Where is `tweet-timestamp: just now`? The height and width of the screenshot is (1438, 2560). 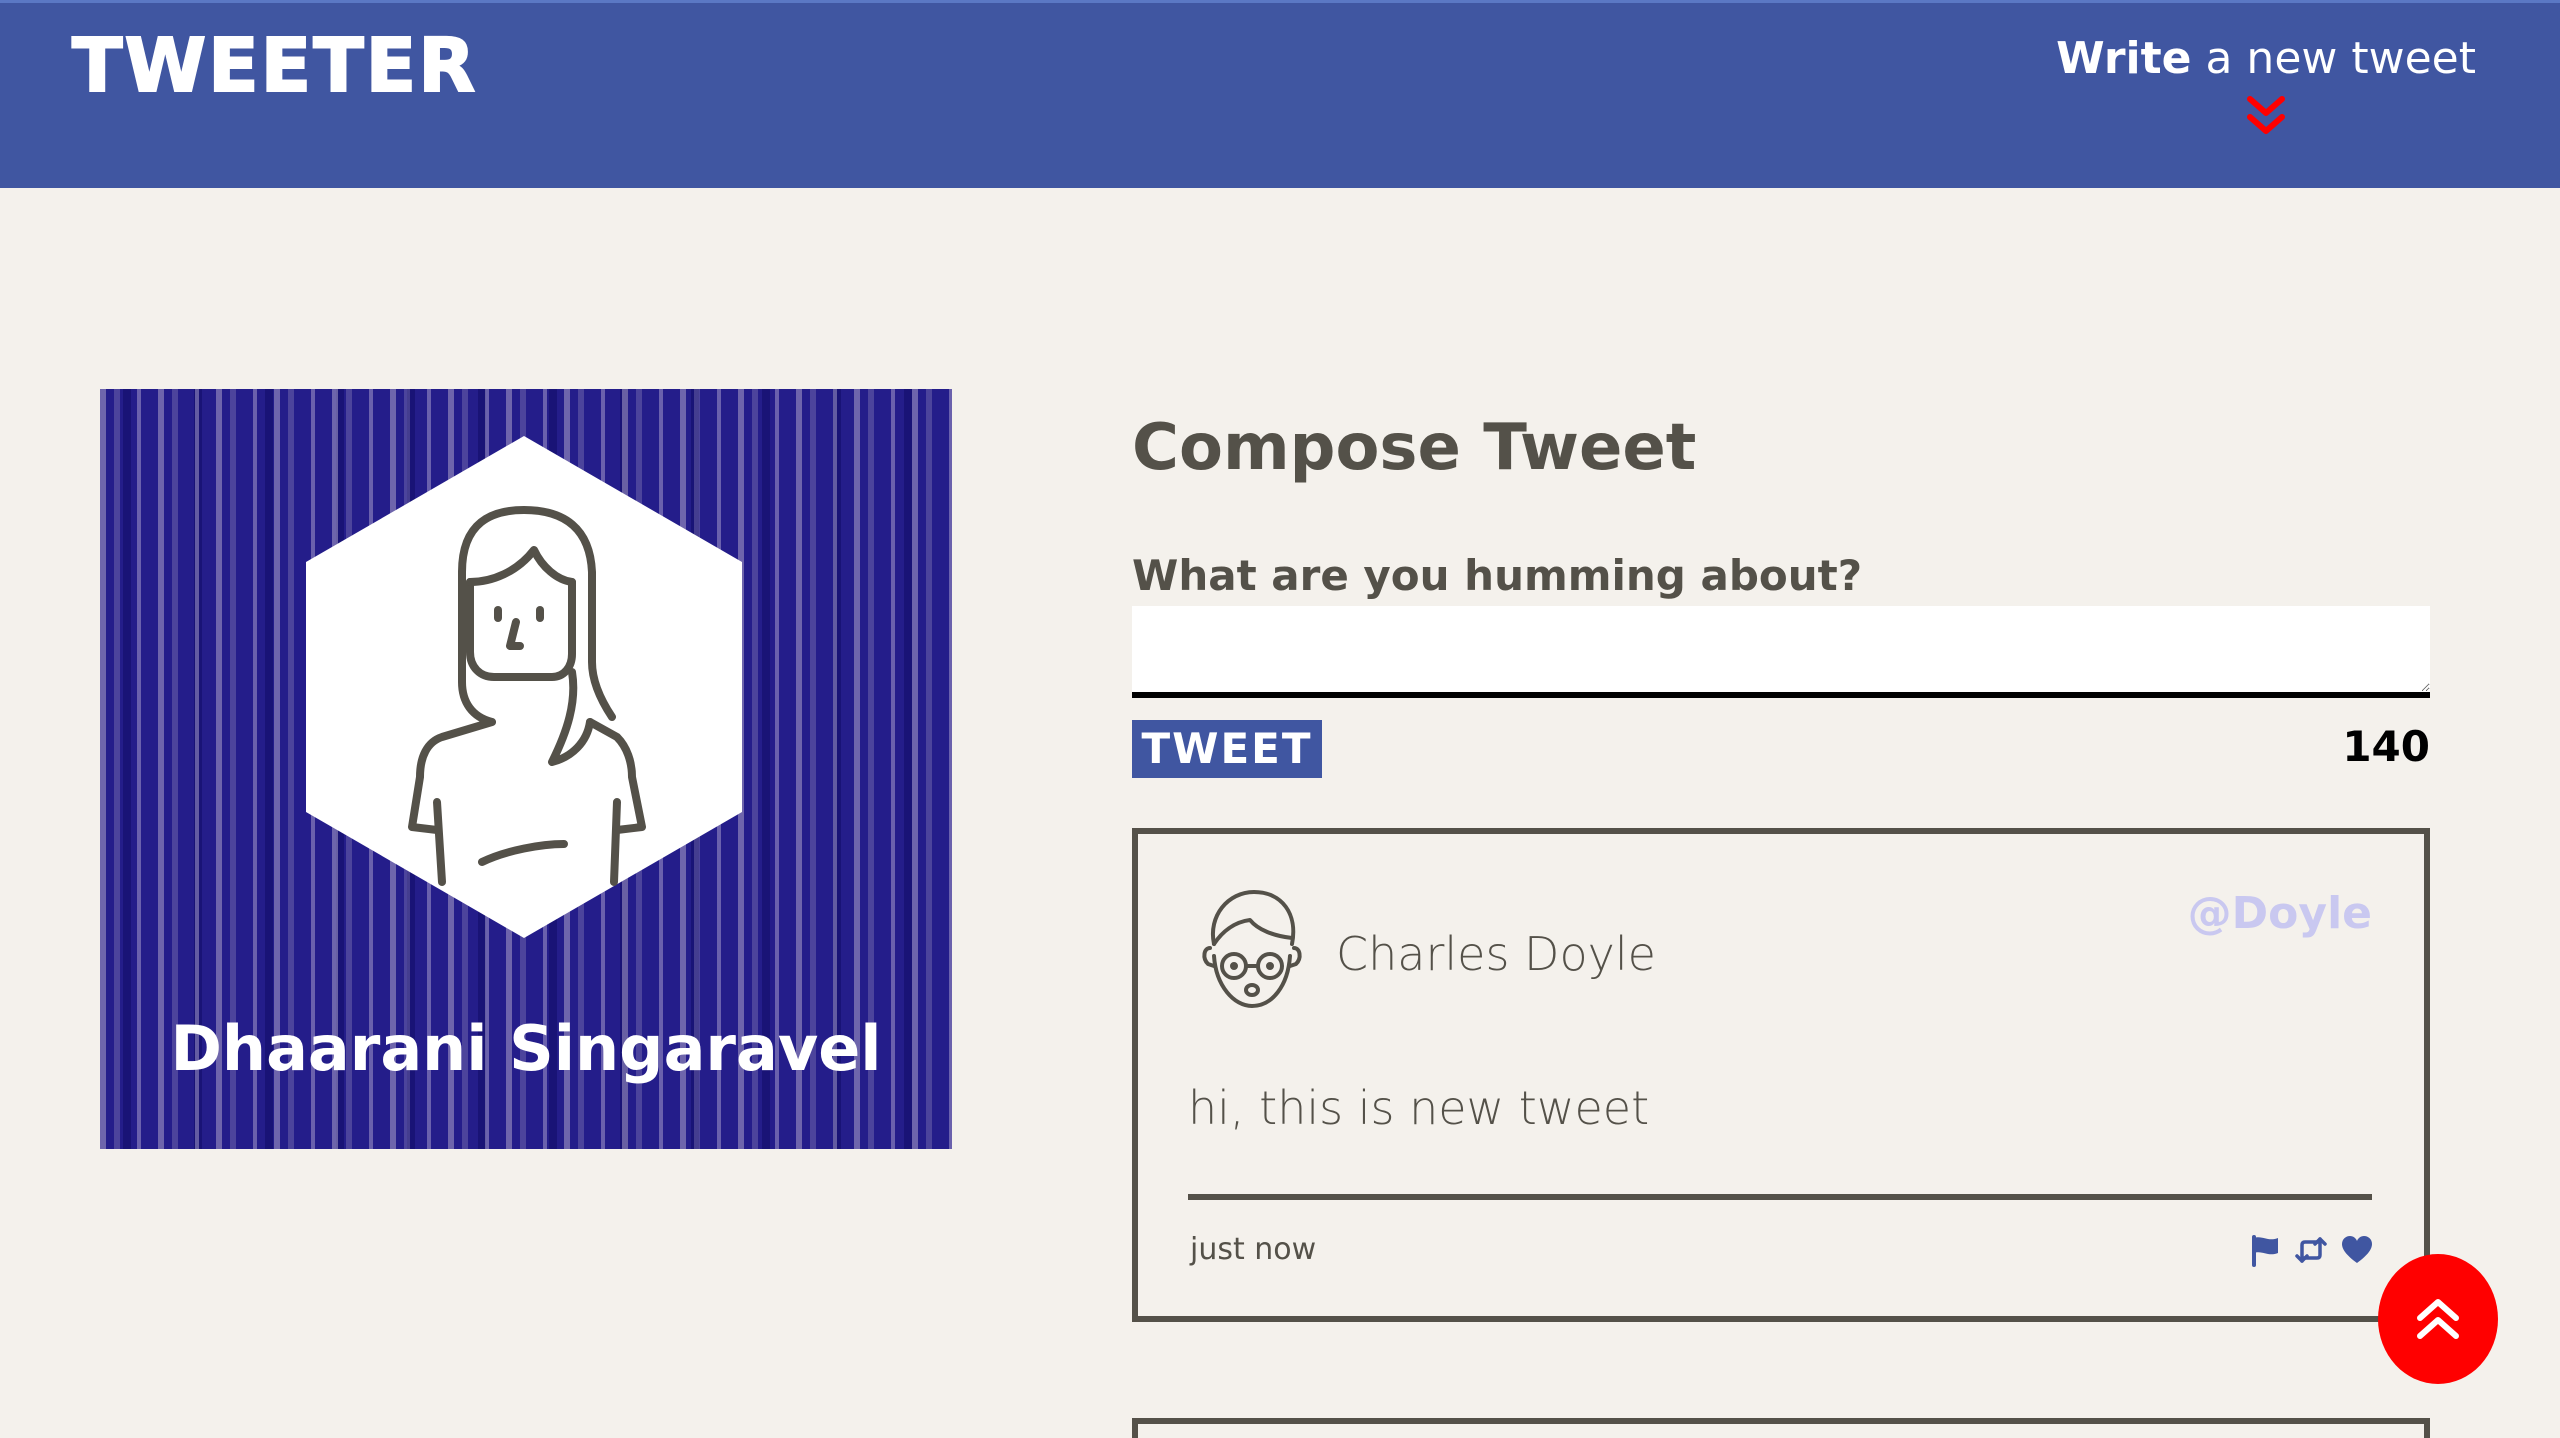
tweet-timestamp: just now is located at coordinates (1253, 1249).